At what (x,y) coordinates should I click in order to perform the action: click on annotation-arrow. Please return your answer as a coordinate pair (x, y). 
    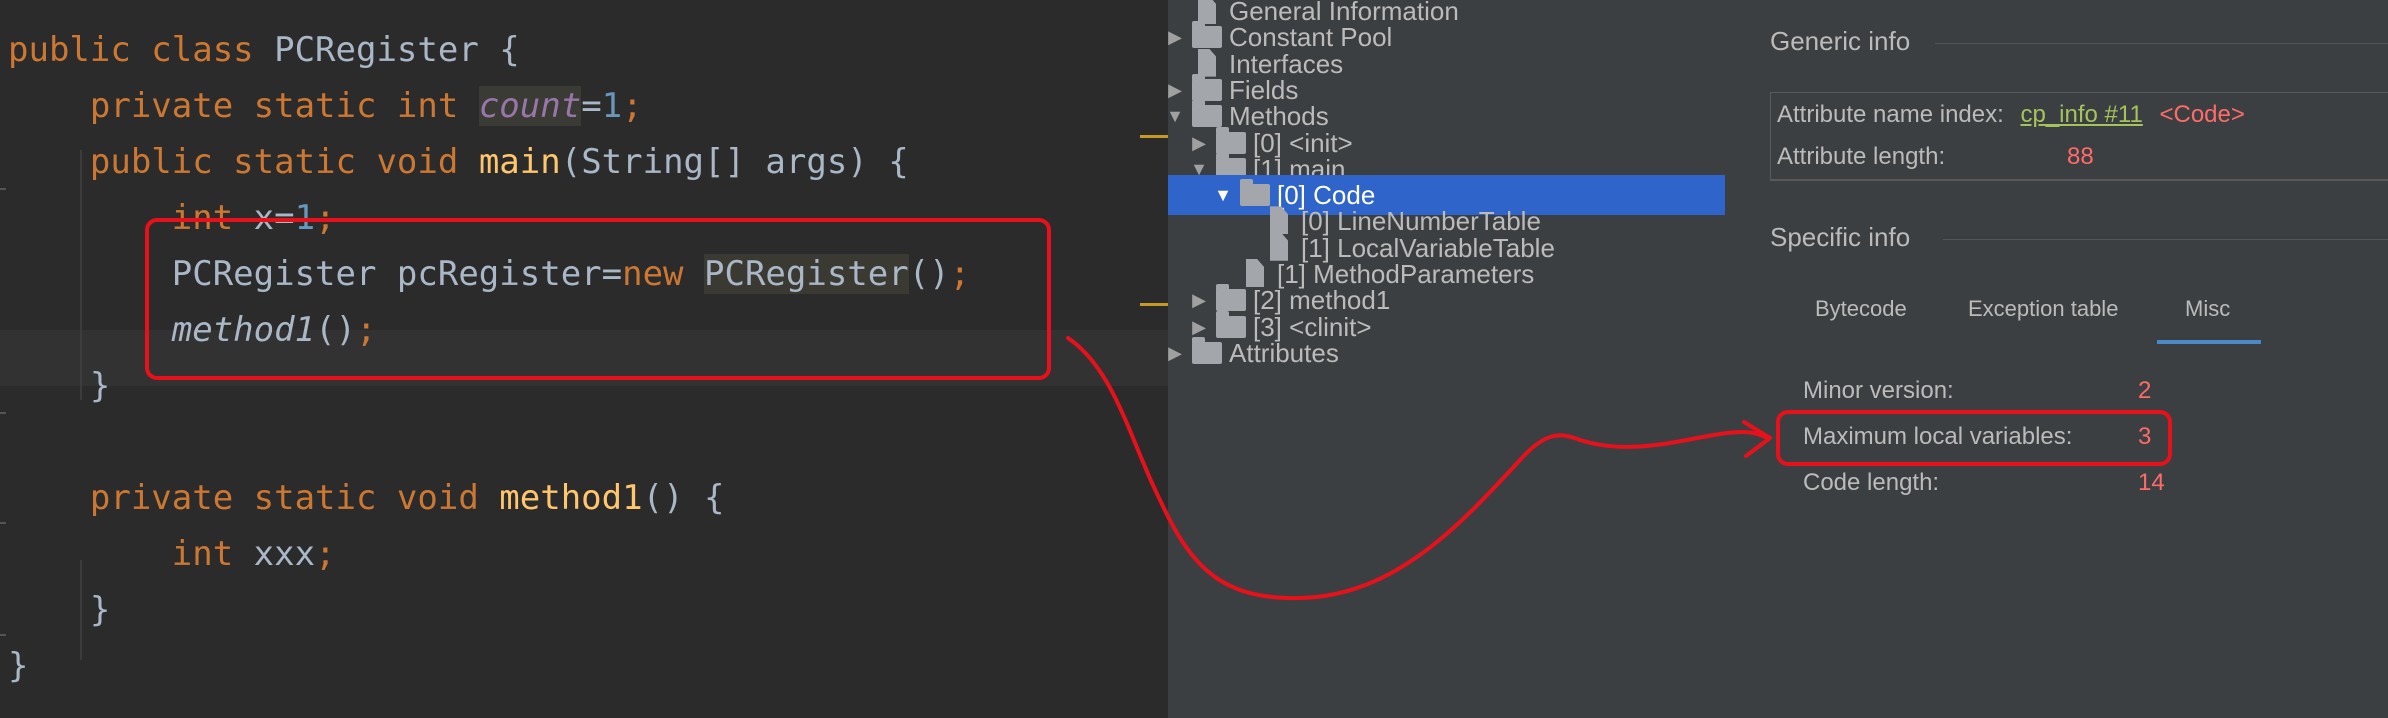
    Looking at the image, I should click on (1418, 468).